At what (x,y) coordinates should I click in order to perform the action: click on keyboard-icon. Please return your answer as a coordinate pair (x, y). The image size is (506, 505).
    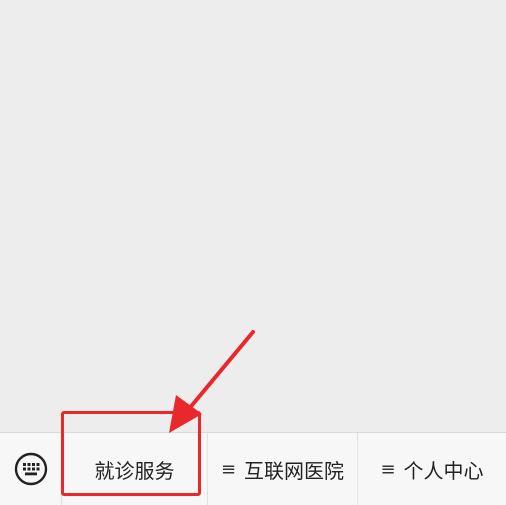
    Looking at the image, I should click on (30, 469).